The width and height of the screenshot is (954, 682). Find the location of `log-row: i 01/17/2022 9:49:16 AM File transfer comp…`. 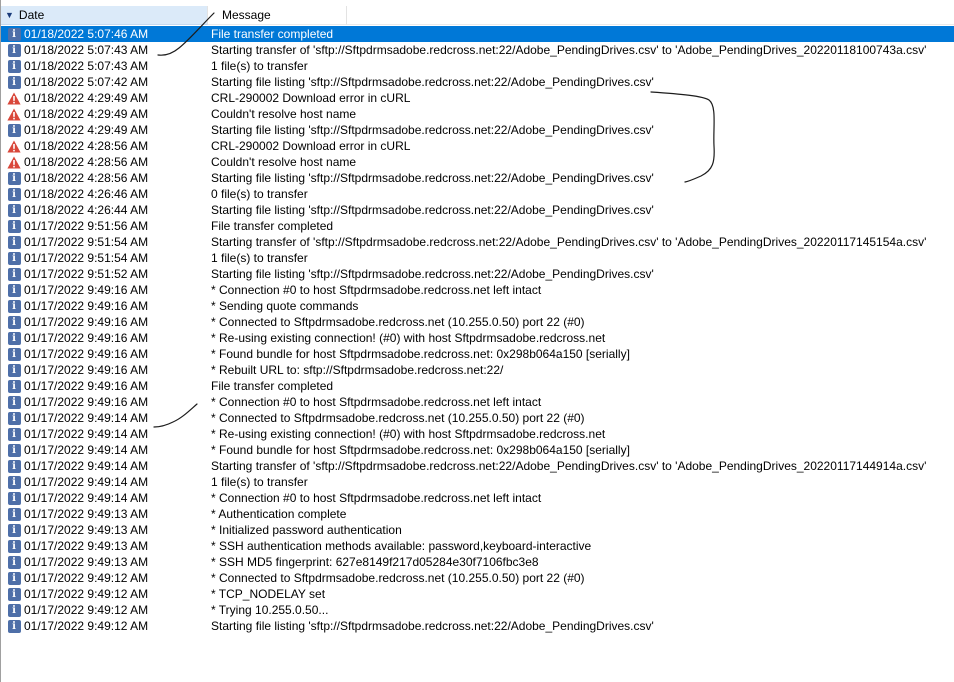

log-row: i 01/17/2022 9:49:16 AM File transfer comp… is located at coordinates (477, 386).